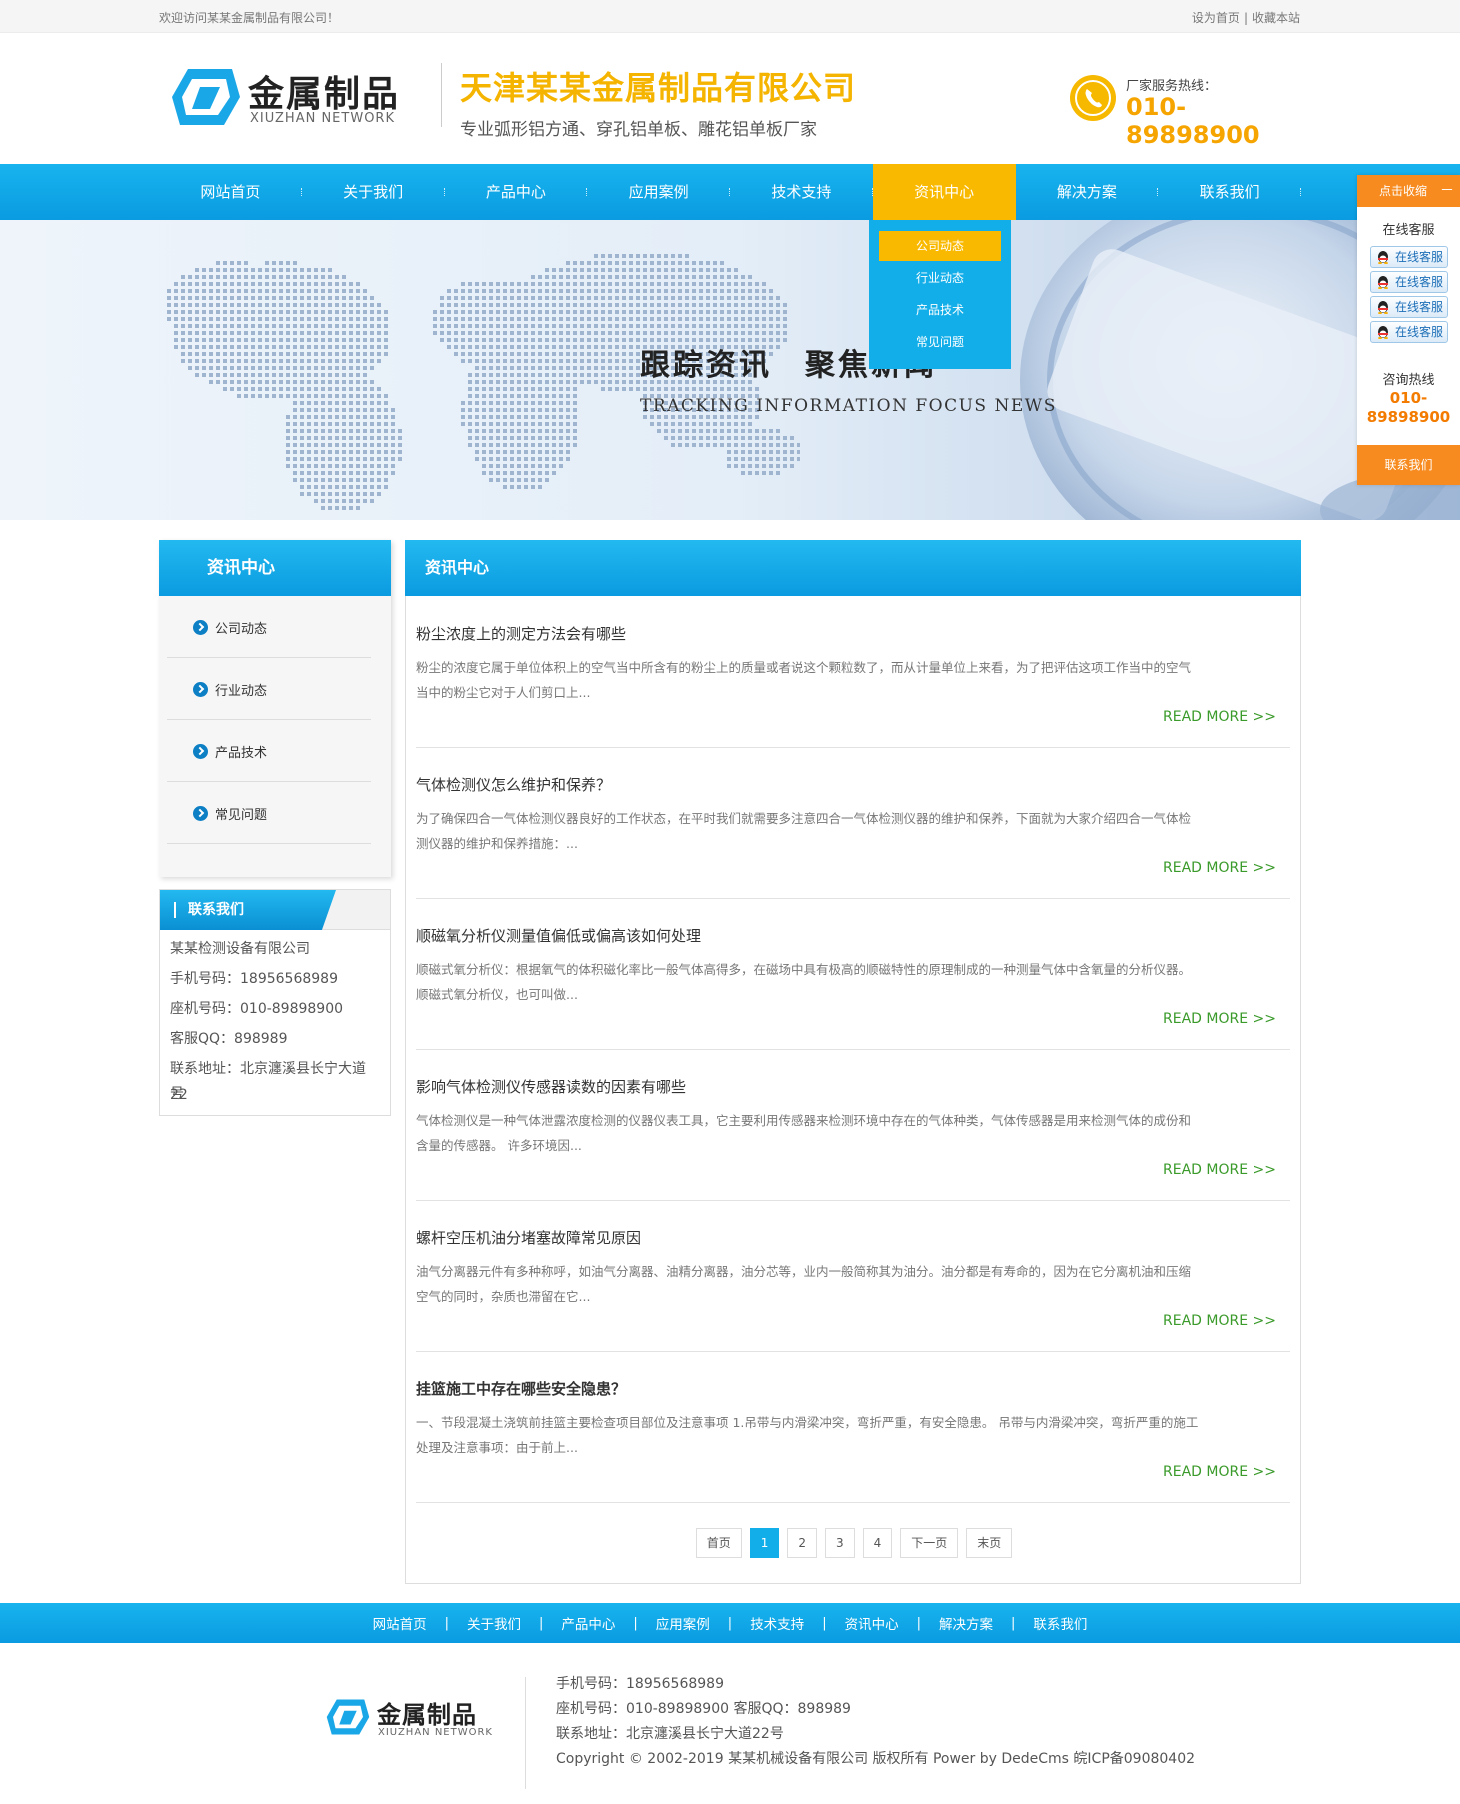  What do you see at coordinates (269, 813) in the screenshot?
I see `sidebar-item-faq: 常见问题` at bounding box center [269, 813].